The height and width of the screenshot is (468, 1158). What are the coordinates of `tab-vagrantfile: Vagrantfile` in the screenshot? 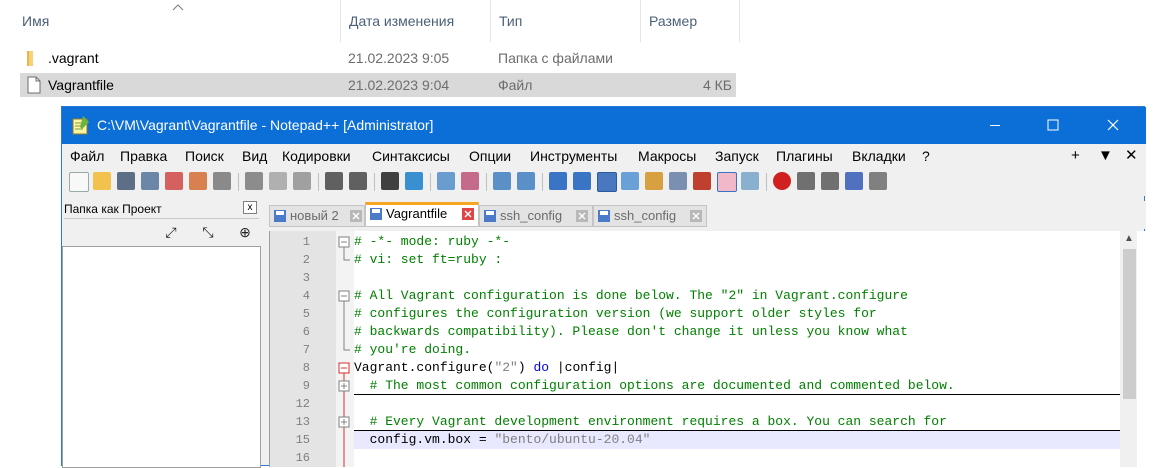 It's located at (422, 214).